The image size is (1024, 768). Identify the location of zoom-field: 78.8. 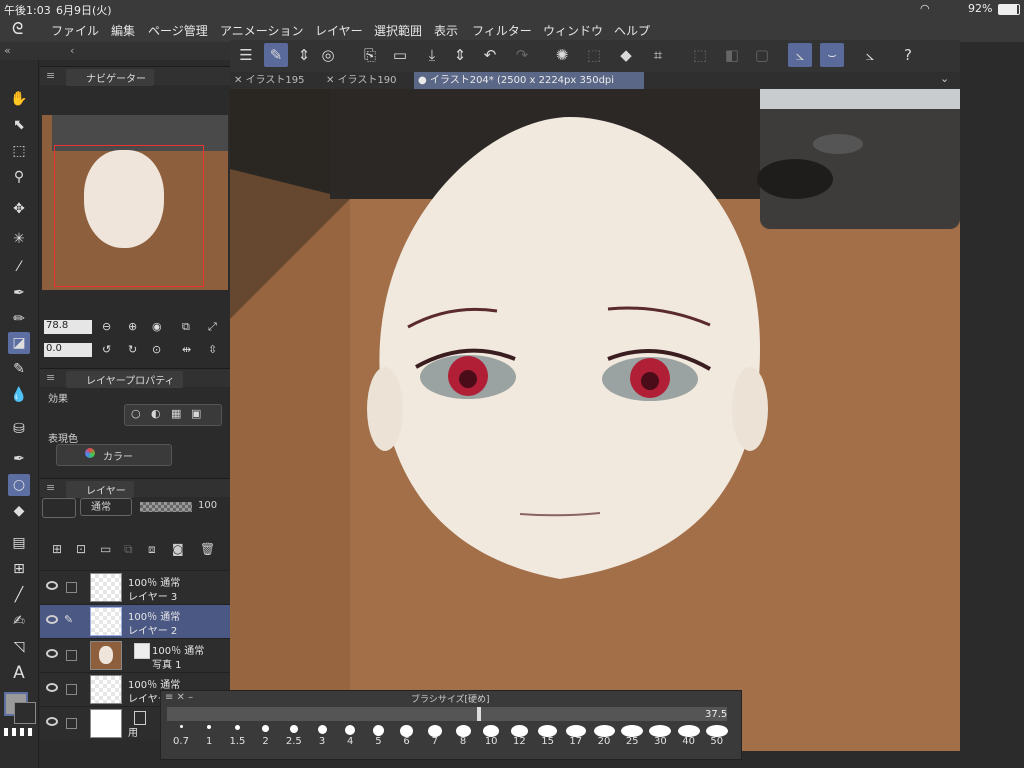
(68, 327).